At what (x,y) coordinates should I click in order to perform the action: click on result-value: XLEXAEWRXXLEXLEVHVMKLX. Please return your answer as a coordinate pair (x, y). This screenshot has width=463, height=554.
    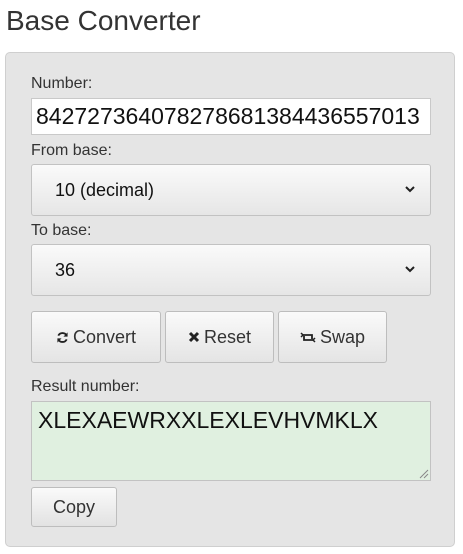
    Looking at the image, I should click on (208, 420).